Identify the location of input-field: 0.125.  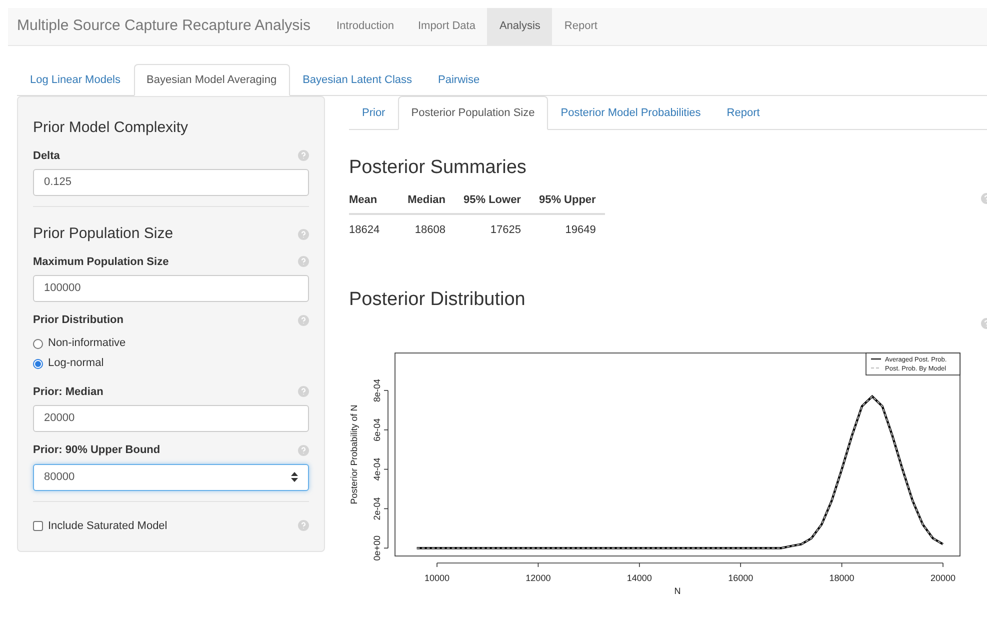
(171, 182).